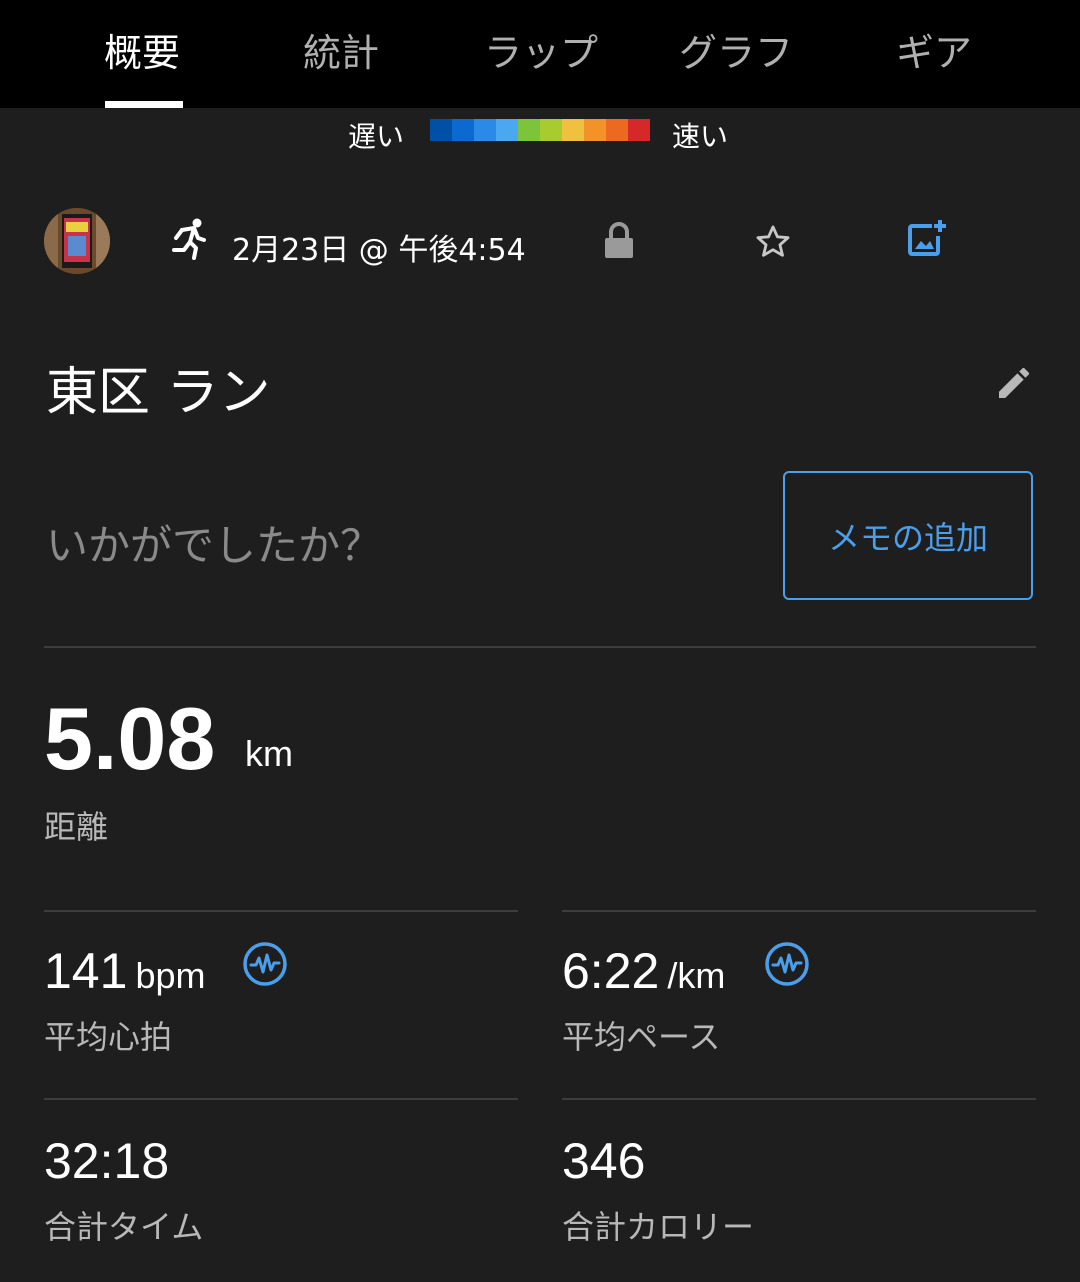  I want to click on avg-pace-stat: 6:22/km, so click(643, 971).